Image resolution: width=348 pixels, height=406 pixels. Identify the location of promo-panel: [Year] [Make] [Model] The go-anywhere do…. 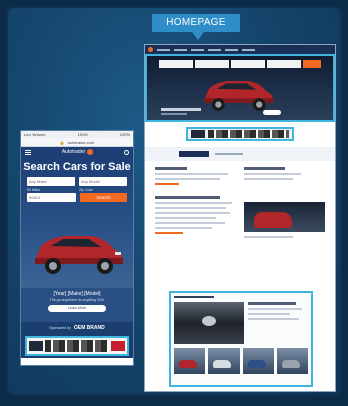
(77, 305).